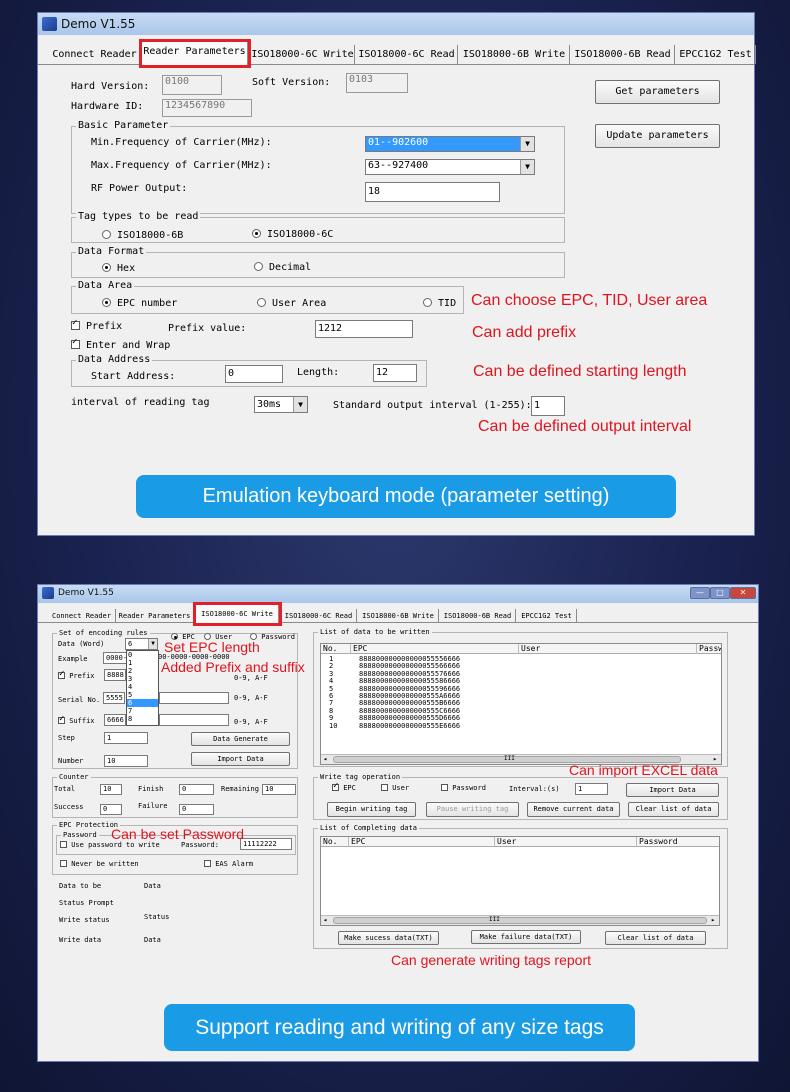  Describe the element at coordinates (251, 698) in the screenshot. I see `hex-hint-2: 0-9, A-F` at that location.